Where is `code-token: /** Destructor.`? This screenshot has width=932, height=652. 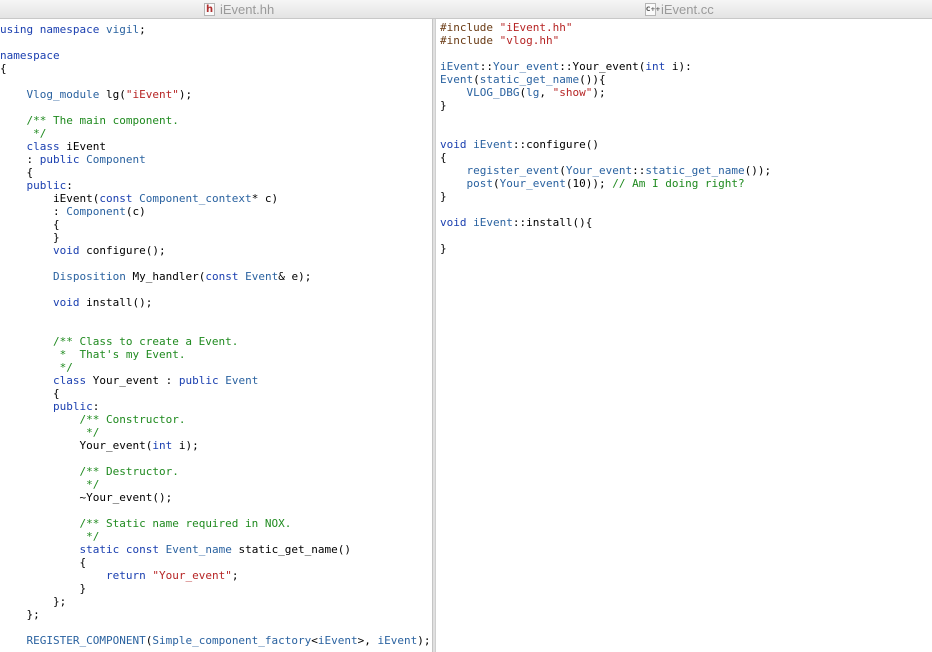 code-token: /** Destructor. is located at coordinates (129, 471).